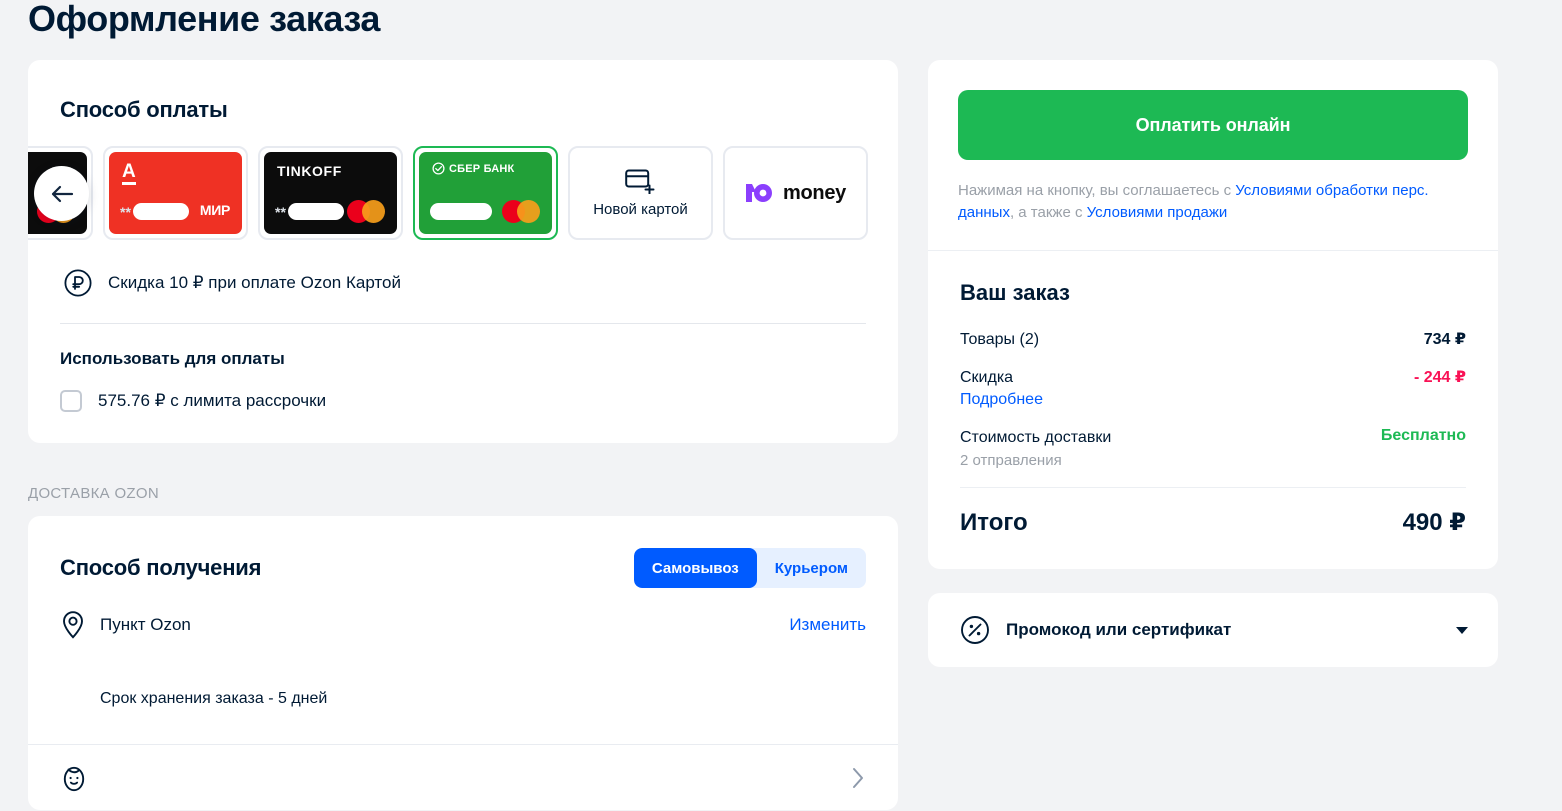 Image resolution: width=1562 pixels, height=811 pixels. I want to click on summary-row-discount: Скидка Подробнее - 244 ₽, so click(1213, 389).